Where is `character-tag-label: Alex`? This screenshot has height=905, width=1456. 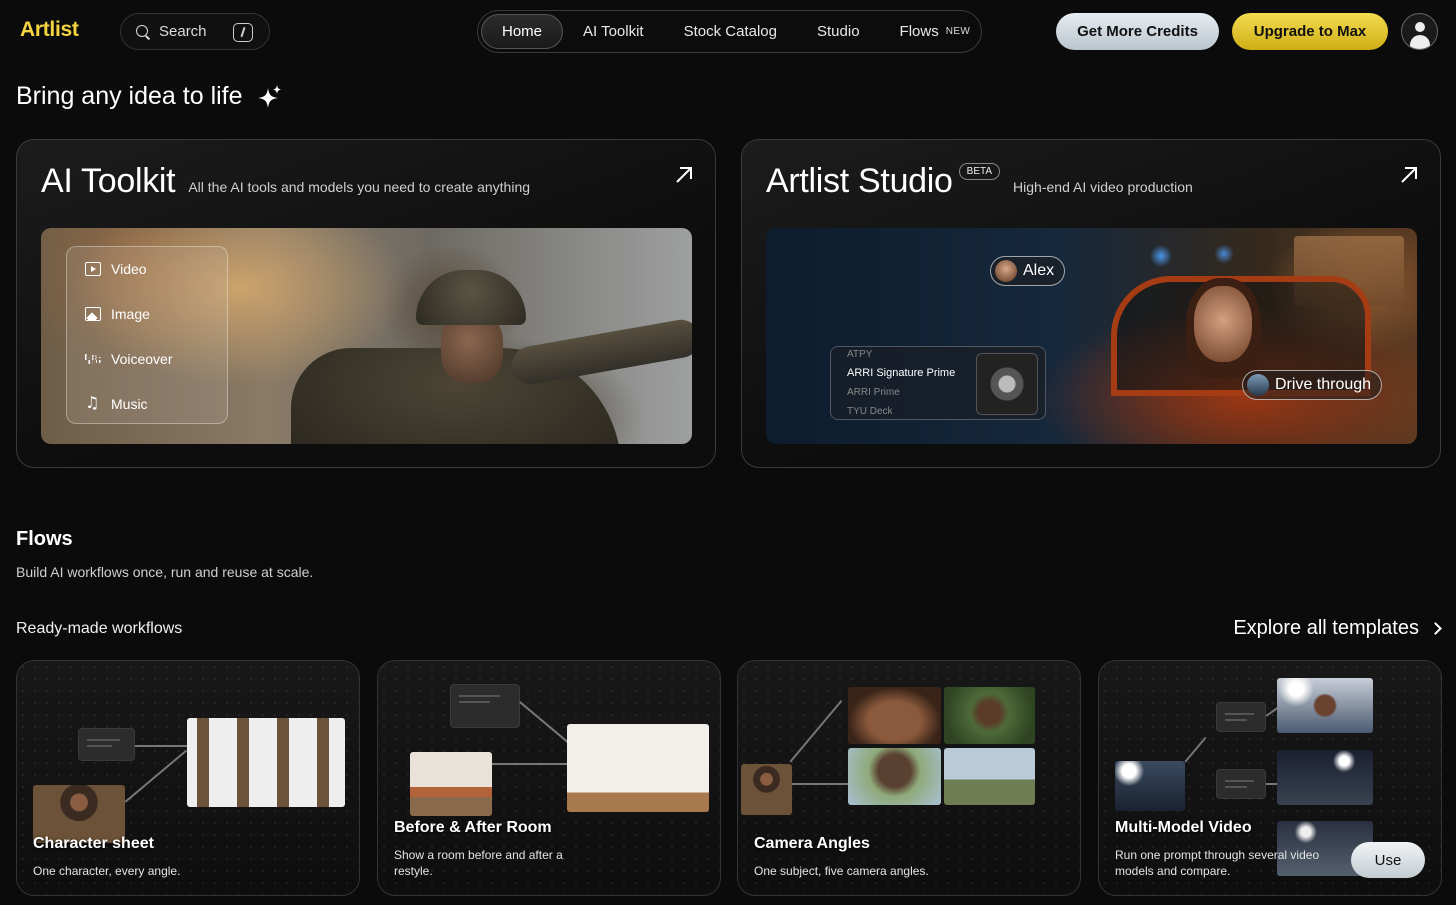 character-tag-label: Alex is located at coordinates (1039, 270).